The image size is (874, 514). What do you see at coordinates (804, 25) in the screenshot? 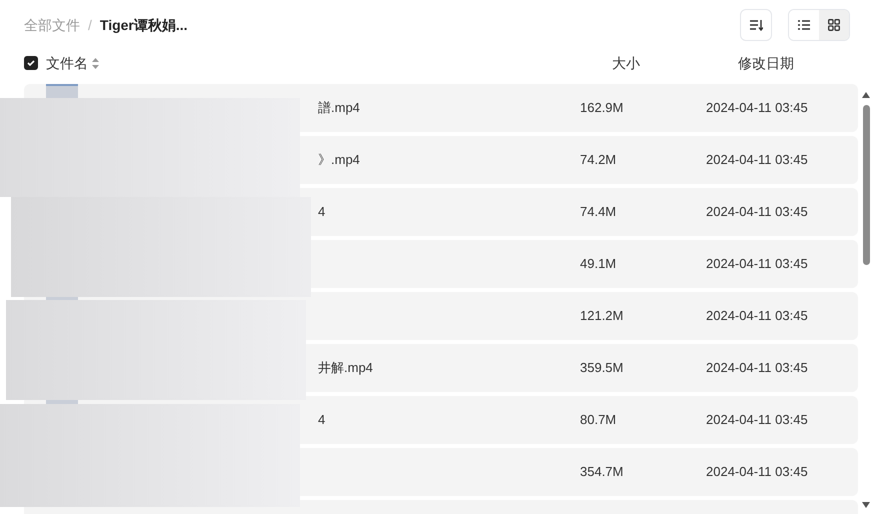
I see `list-icon` at bounding box center [804, 25].